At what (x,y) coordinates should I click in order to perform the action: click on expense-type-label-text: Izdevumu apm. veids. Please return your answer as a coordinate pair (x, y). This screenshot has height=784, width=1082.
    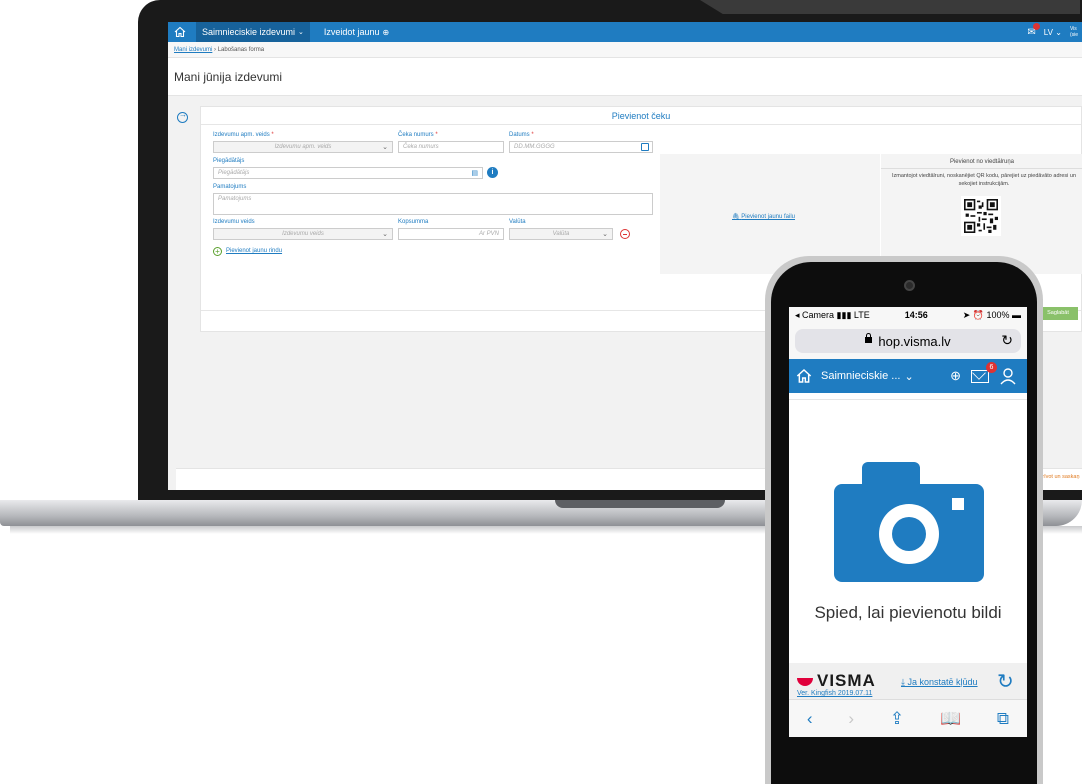
    Looking at the image, I should click on (241, 135).